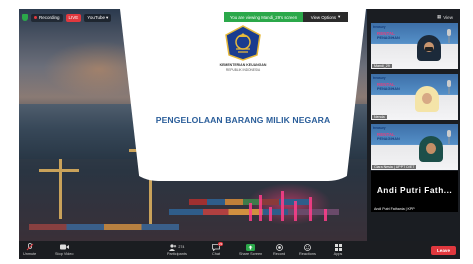  What do you see at coordinates (216, 254) in the screenshot?
I see `chat-label: Chat` at bounding box center [216, 254].